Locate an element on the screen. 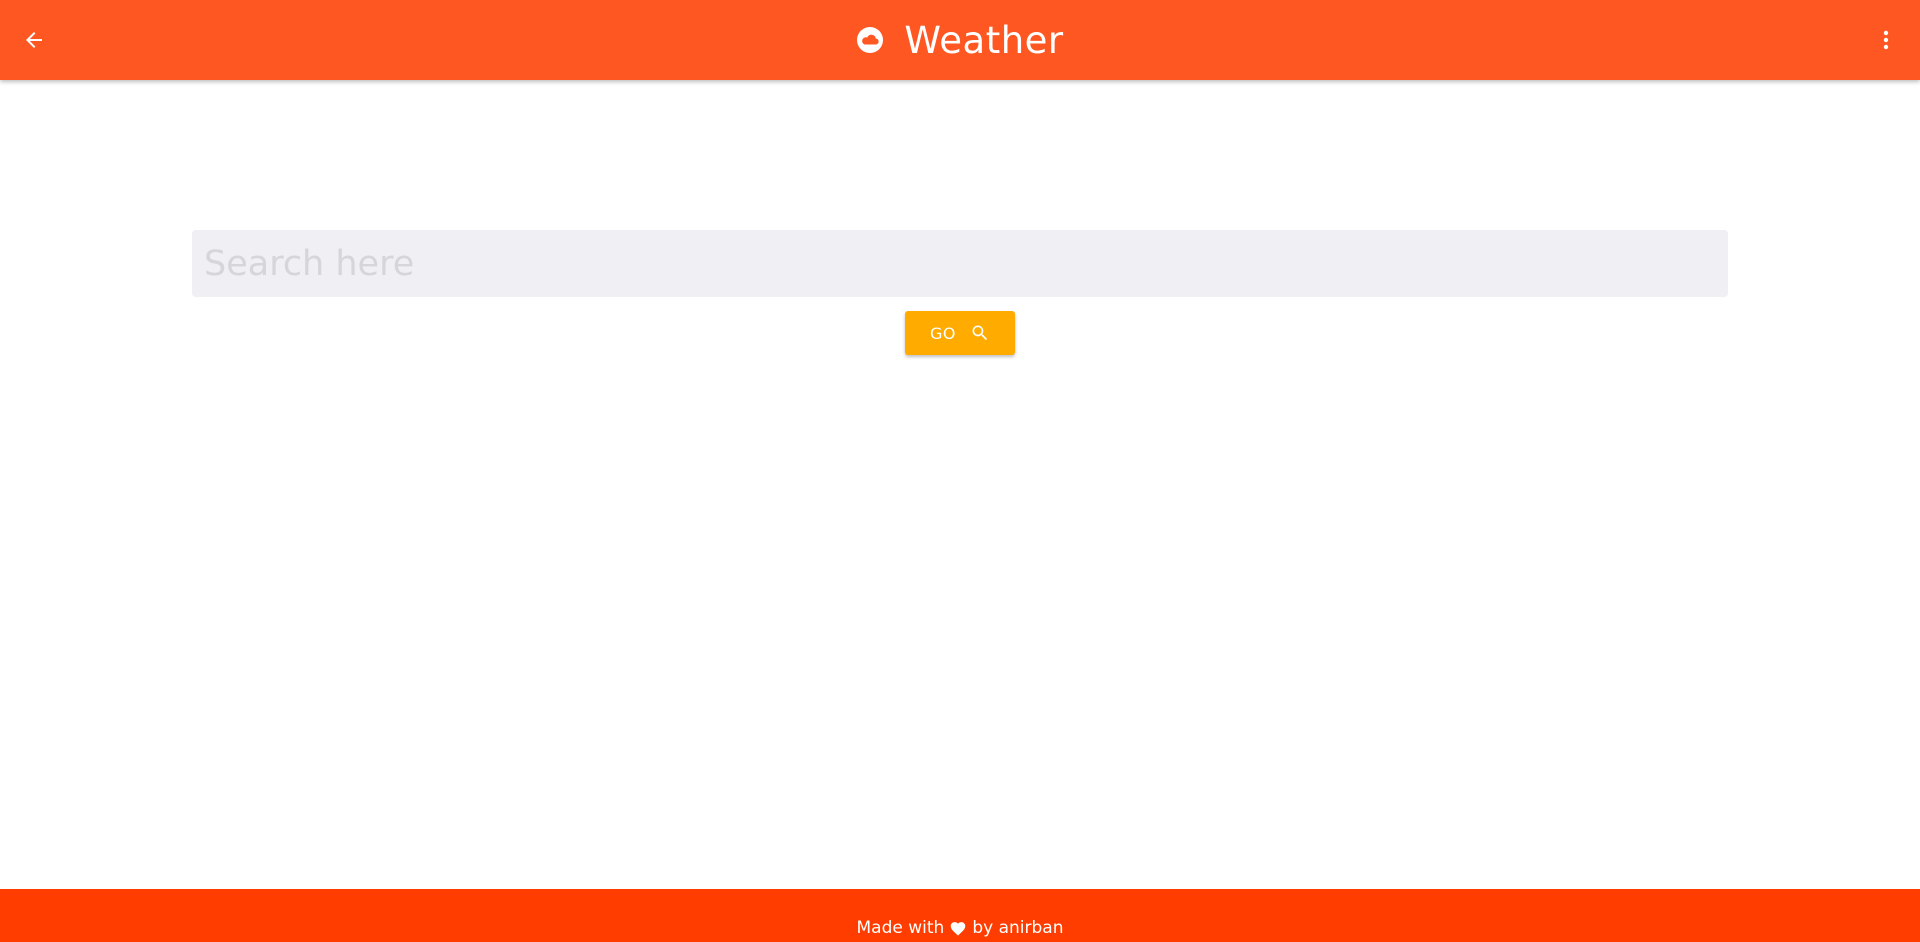 The height and width of the screenshot is (942, 1920). app-title-group: Weather is located at coordinates (960, 40).